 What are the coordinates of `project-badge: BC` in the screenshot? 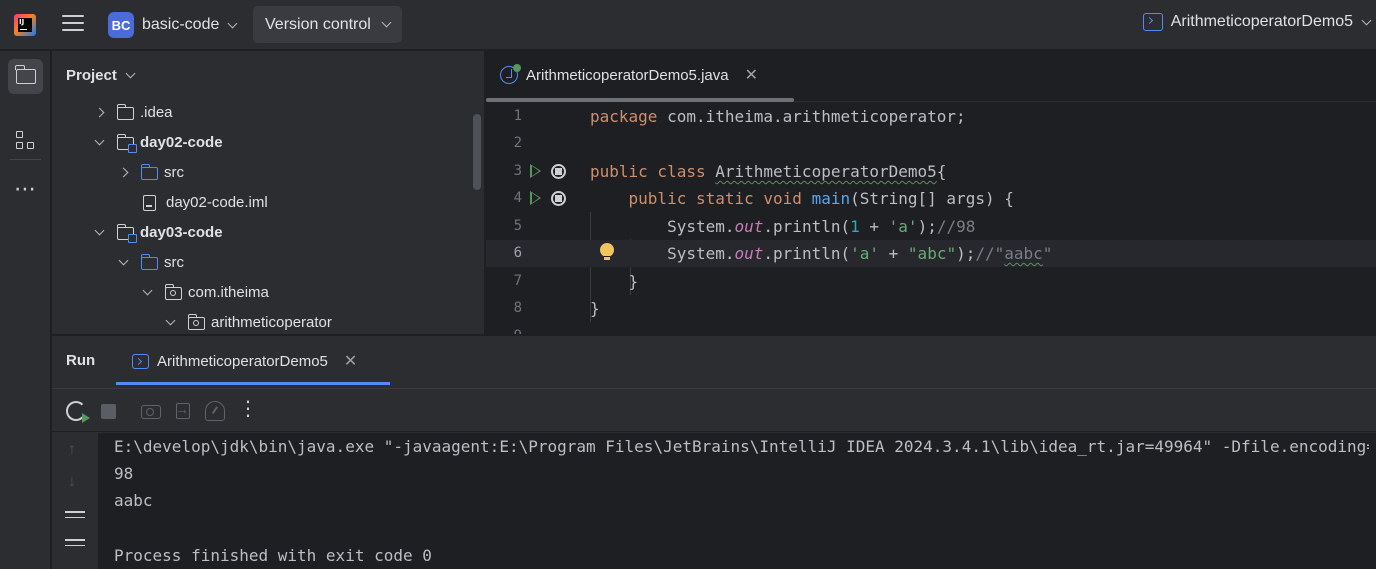 It's located at (121, 25).